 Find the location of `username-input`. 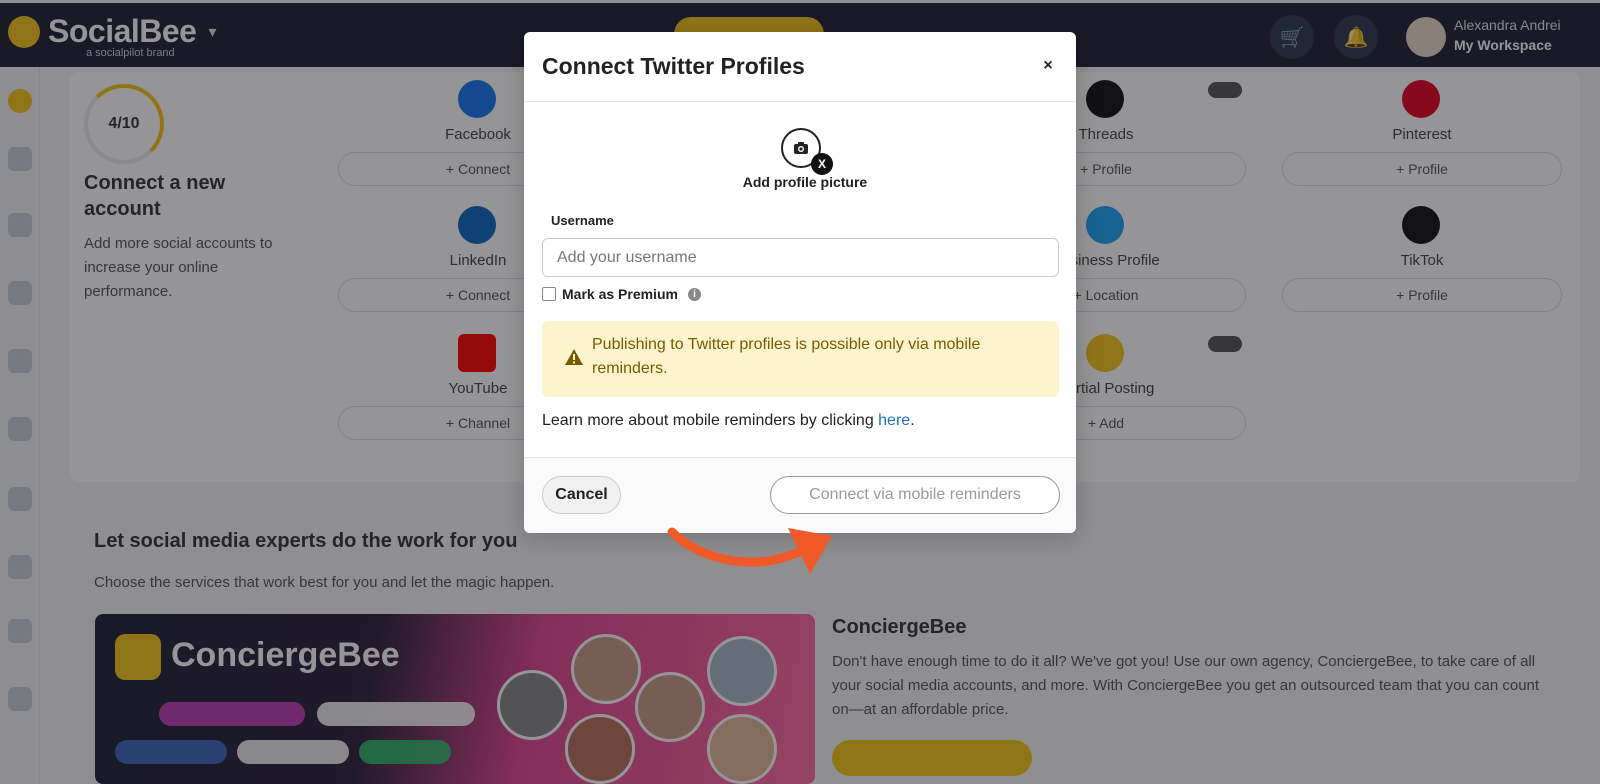

username-input is located at coordinates (800, 257).